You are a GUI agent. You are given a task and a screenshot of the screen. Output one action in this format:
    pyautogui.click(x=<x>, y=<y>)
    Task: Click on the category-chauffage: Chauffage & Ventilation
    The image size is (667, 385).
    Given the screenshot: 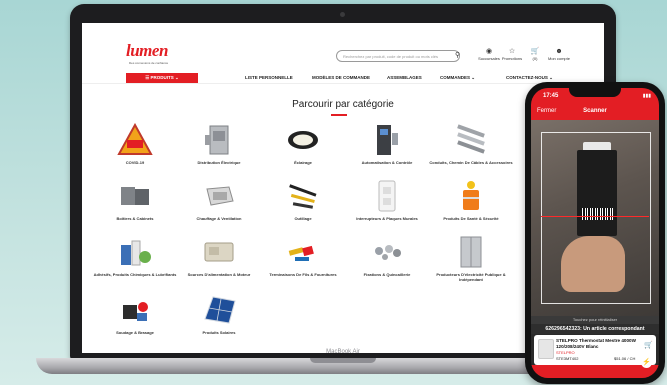 What is the action you would take?
    pyautogui.click(x=219, y=200)
    